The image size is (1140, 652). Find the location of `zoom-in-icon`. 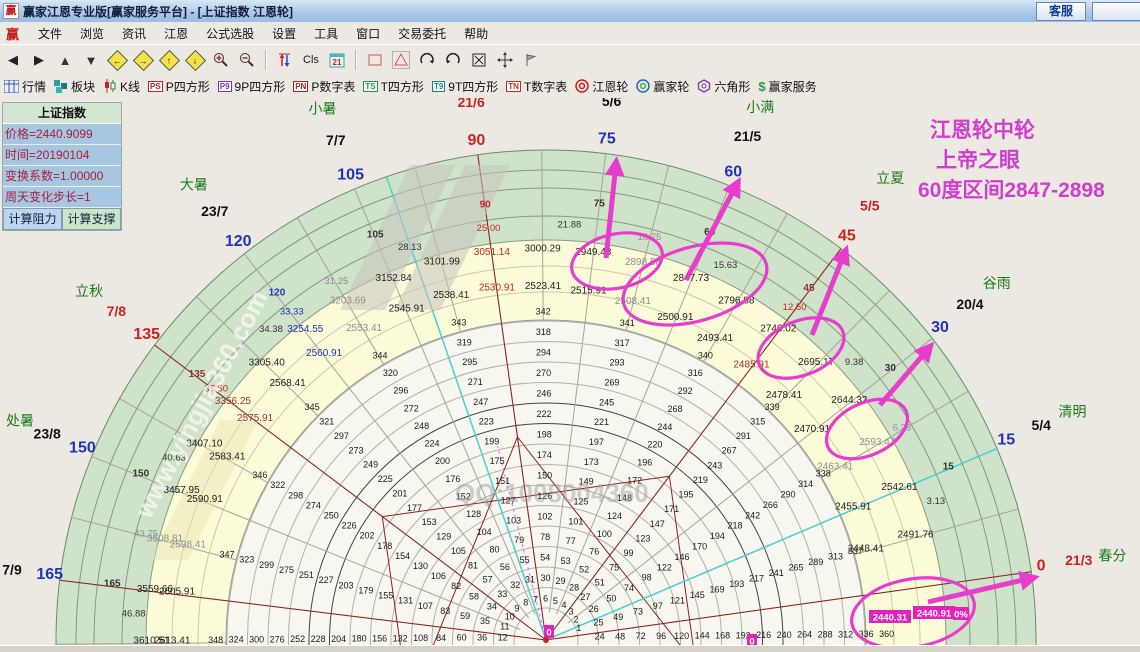

zoom-in-icon is located at coordinates (221, 60).